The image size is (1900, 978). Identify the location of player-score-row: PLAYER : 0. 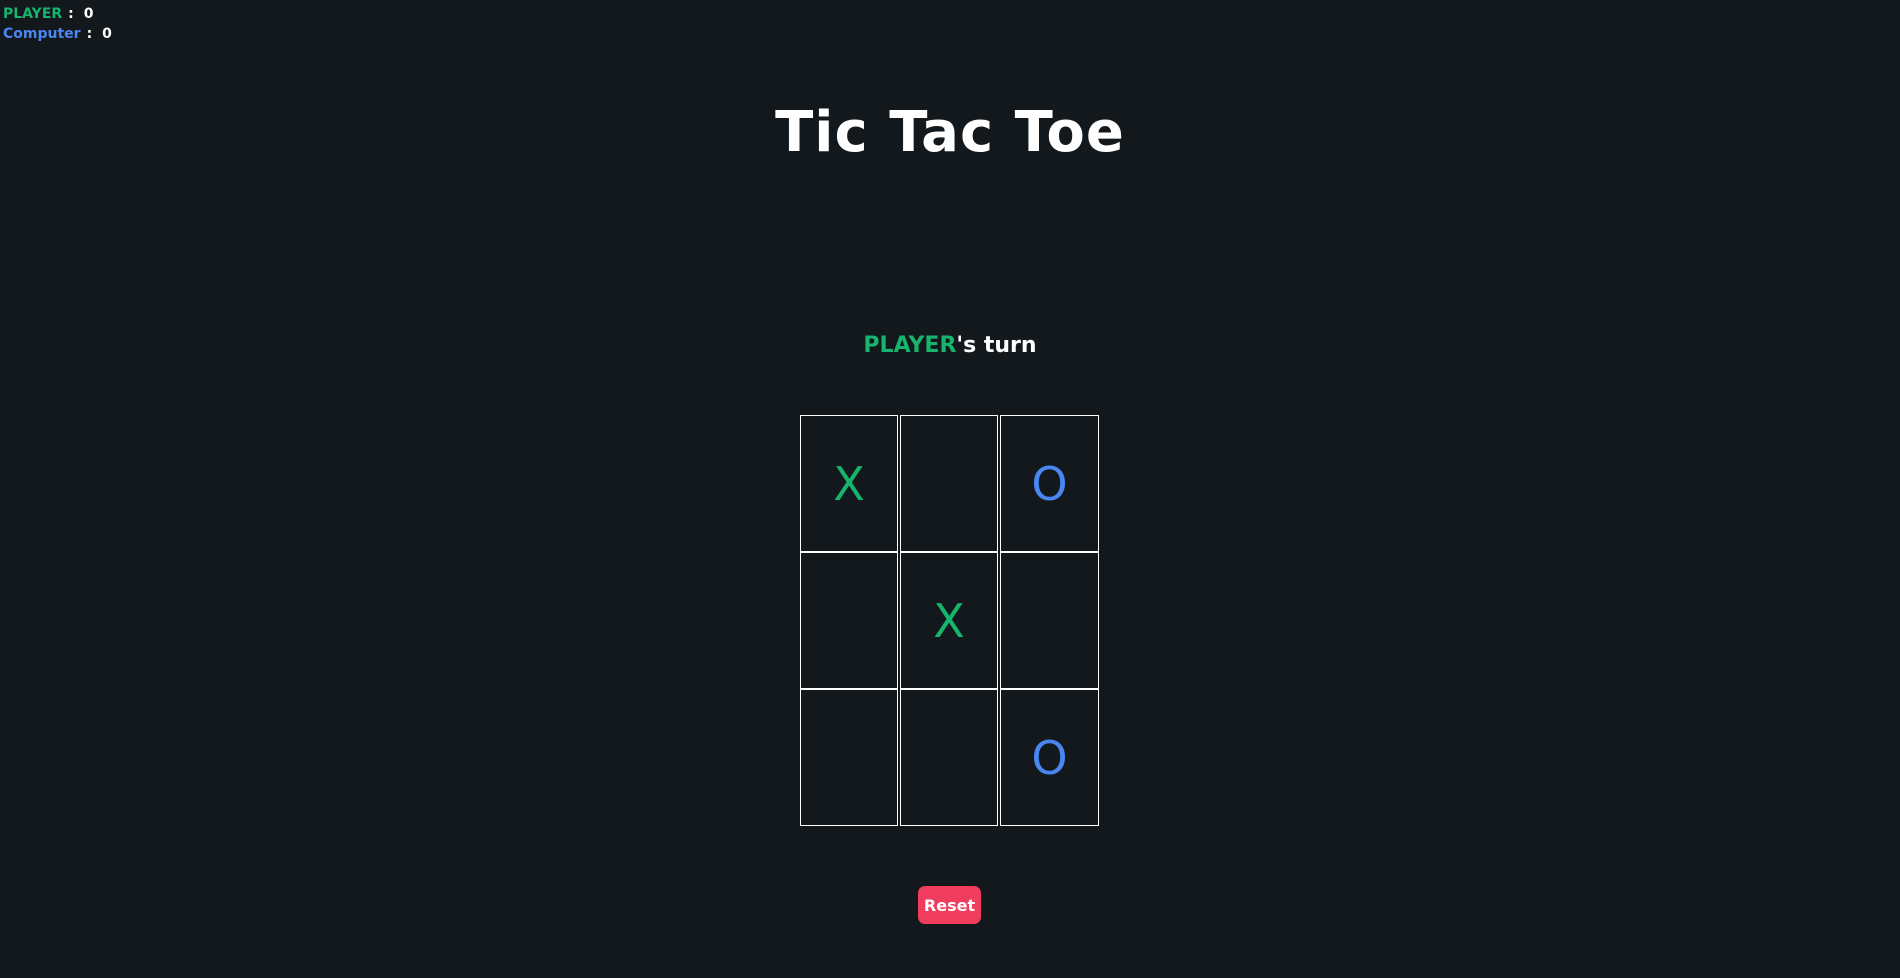
(57, 14).